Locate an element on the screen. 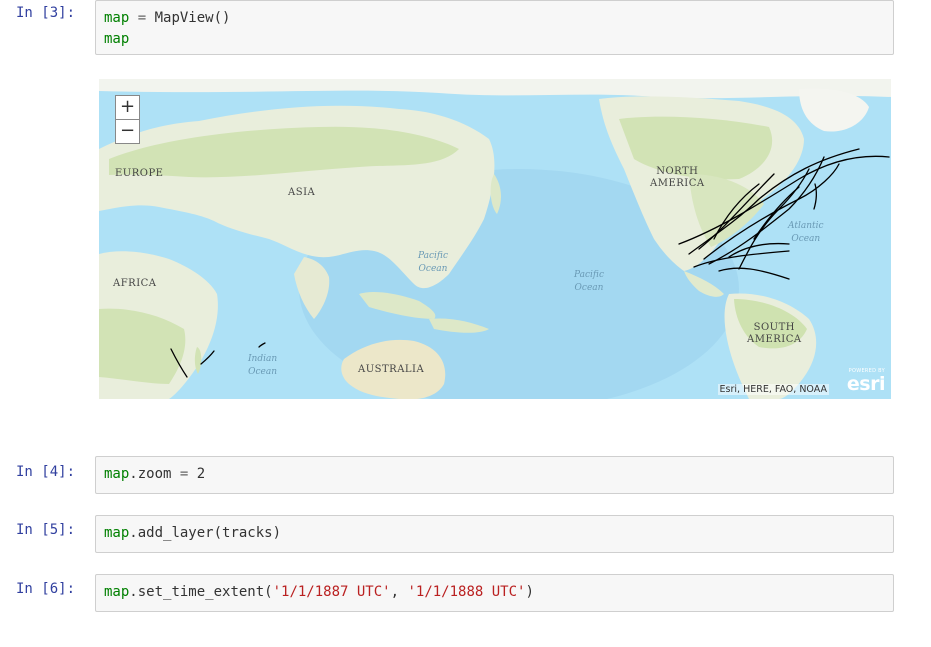  esri-logo: POWERED BY esri is located at coordinates (860, 381).